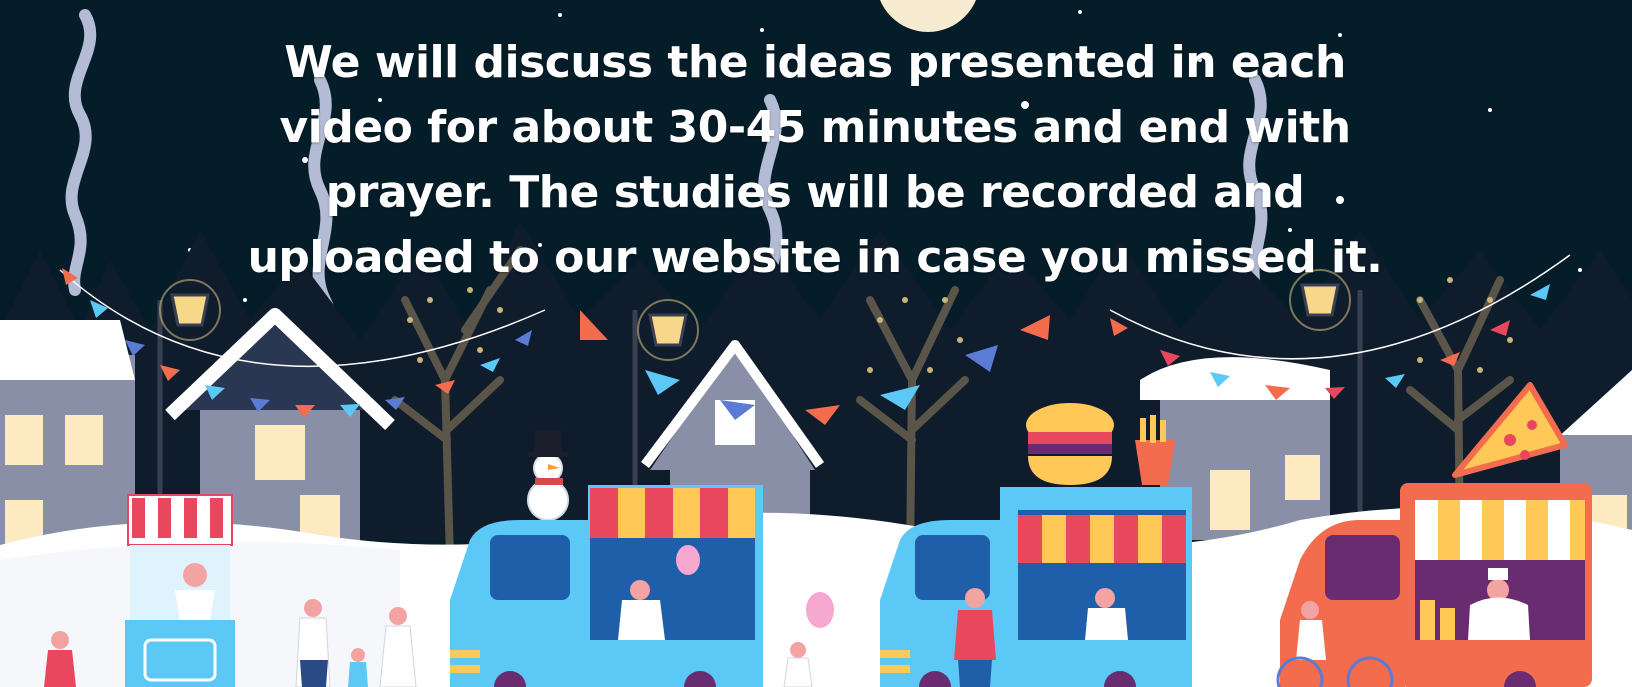  What do you see at coordinates (928, 16) in the screenshot?
I see `moon` at bounding box center [928, 16].